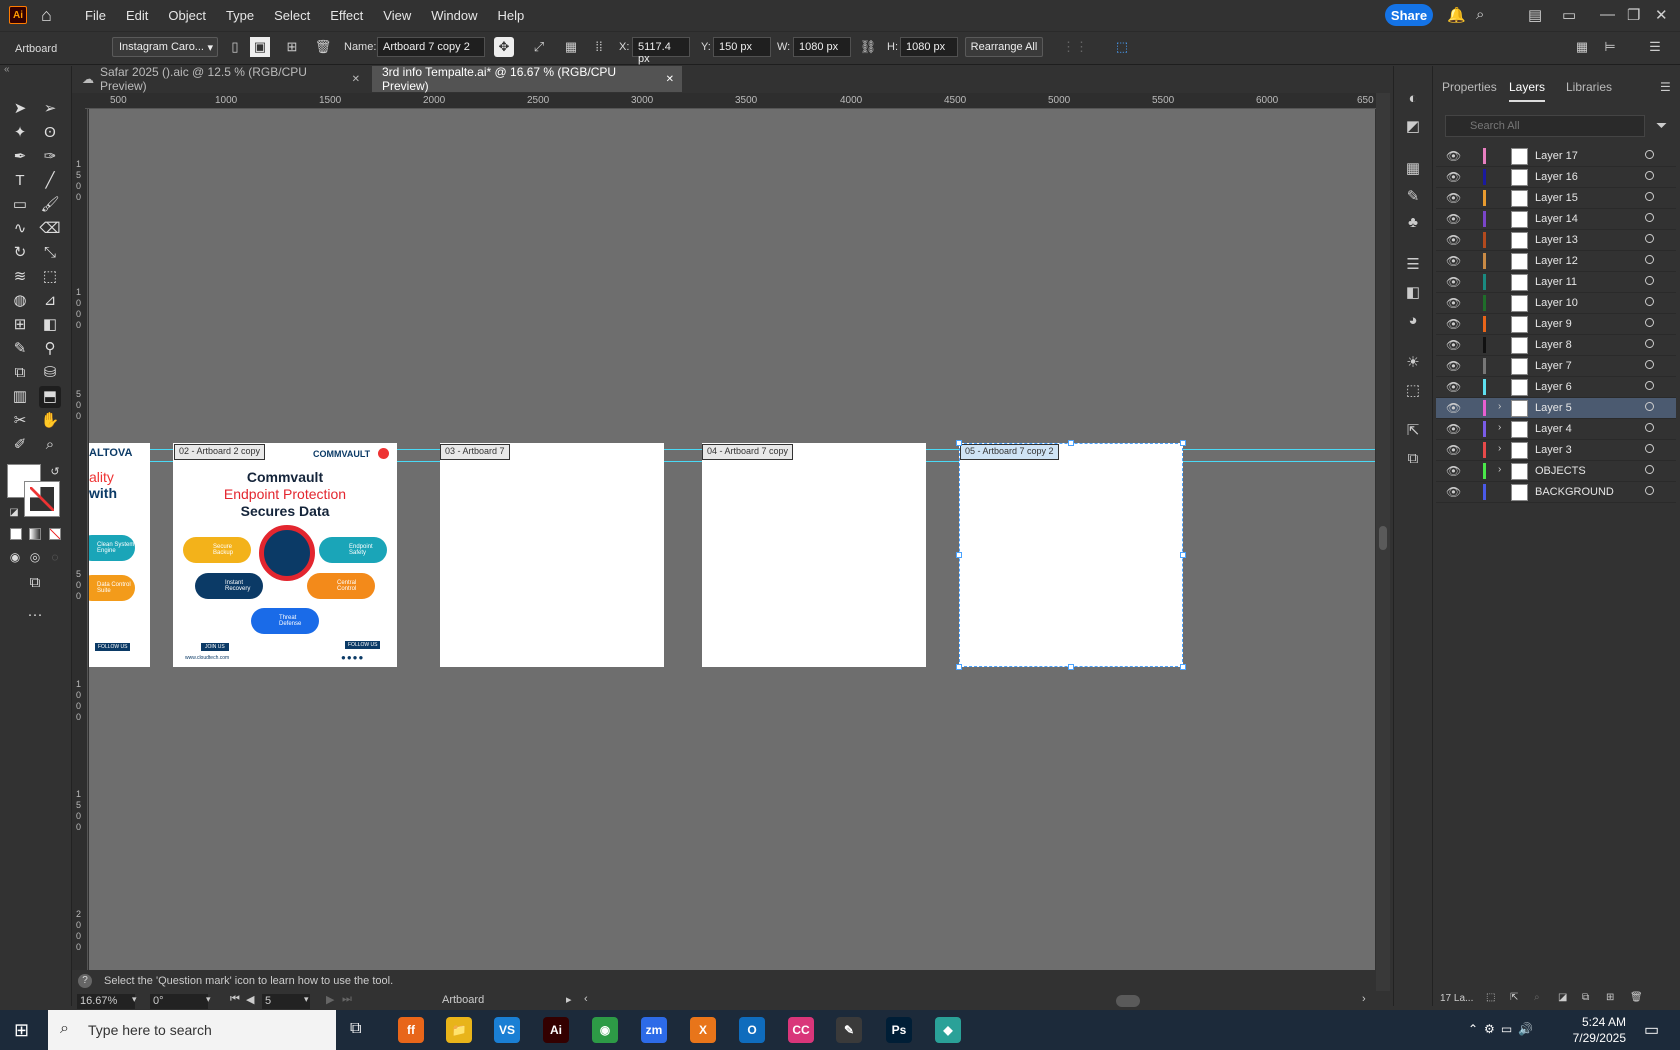  I want to click on stroke-swatch, so click(42, 499).